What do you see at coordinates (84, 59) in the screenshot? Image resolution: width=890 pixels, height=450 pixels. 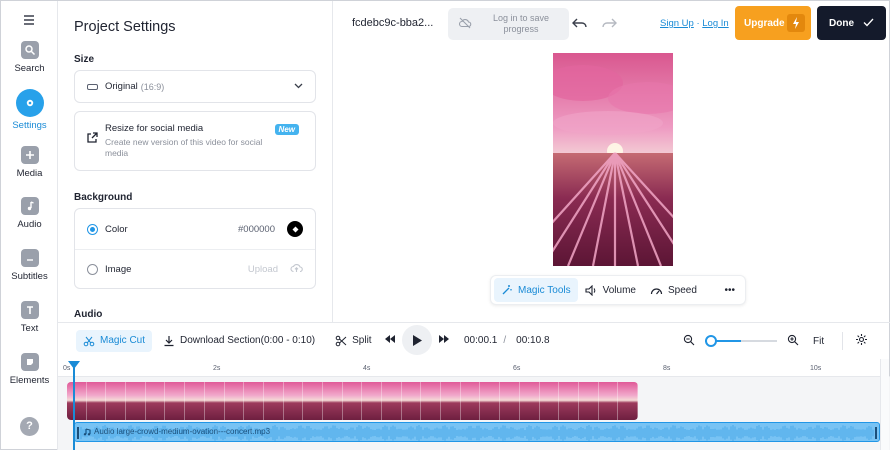 I see `size-section-label: Size` at bounding box center [84, 59].